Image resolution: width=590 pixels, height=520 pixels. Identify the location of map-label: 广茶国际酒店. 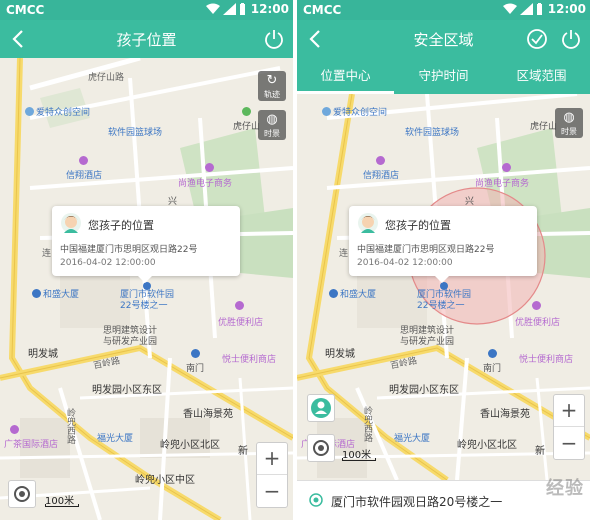
(31, 445).